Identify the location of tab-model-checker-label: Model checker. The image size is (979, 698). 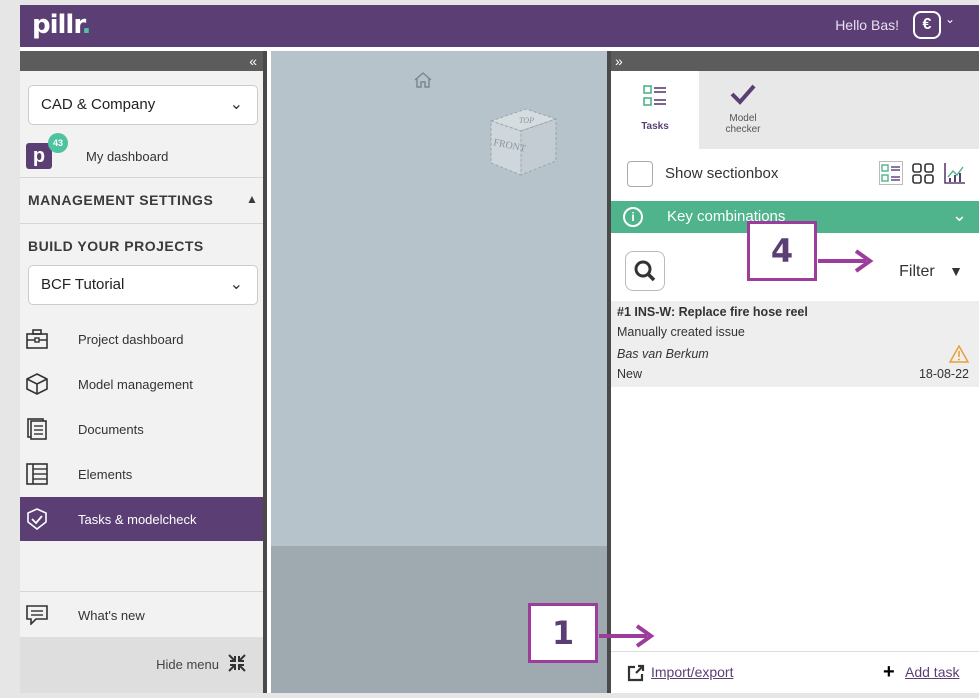
(743, 124).